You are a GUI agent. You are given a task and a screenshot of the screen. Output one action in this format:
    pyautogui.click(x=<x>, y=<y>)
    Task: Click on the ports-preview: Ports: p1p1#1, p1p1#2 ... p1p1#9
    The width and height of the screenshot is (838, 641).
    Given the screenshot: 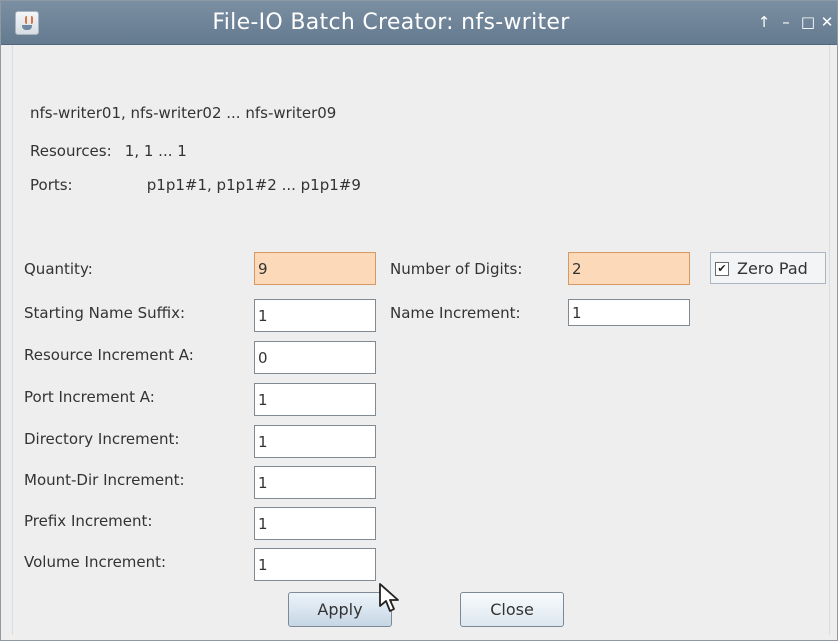 What is the action you would take?
    pyautogui.click(x=195, y=185)
    